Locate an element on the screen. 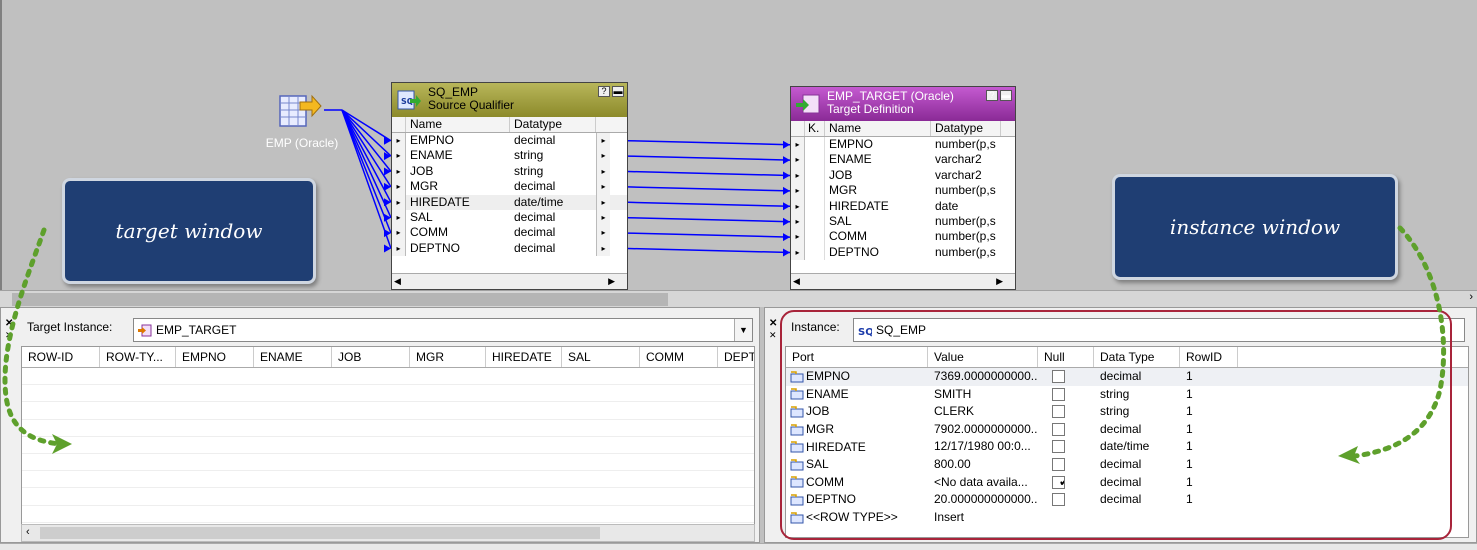  target-hscroll: ◀ ▶ is located at coordinates (903, 281).